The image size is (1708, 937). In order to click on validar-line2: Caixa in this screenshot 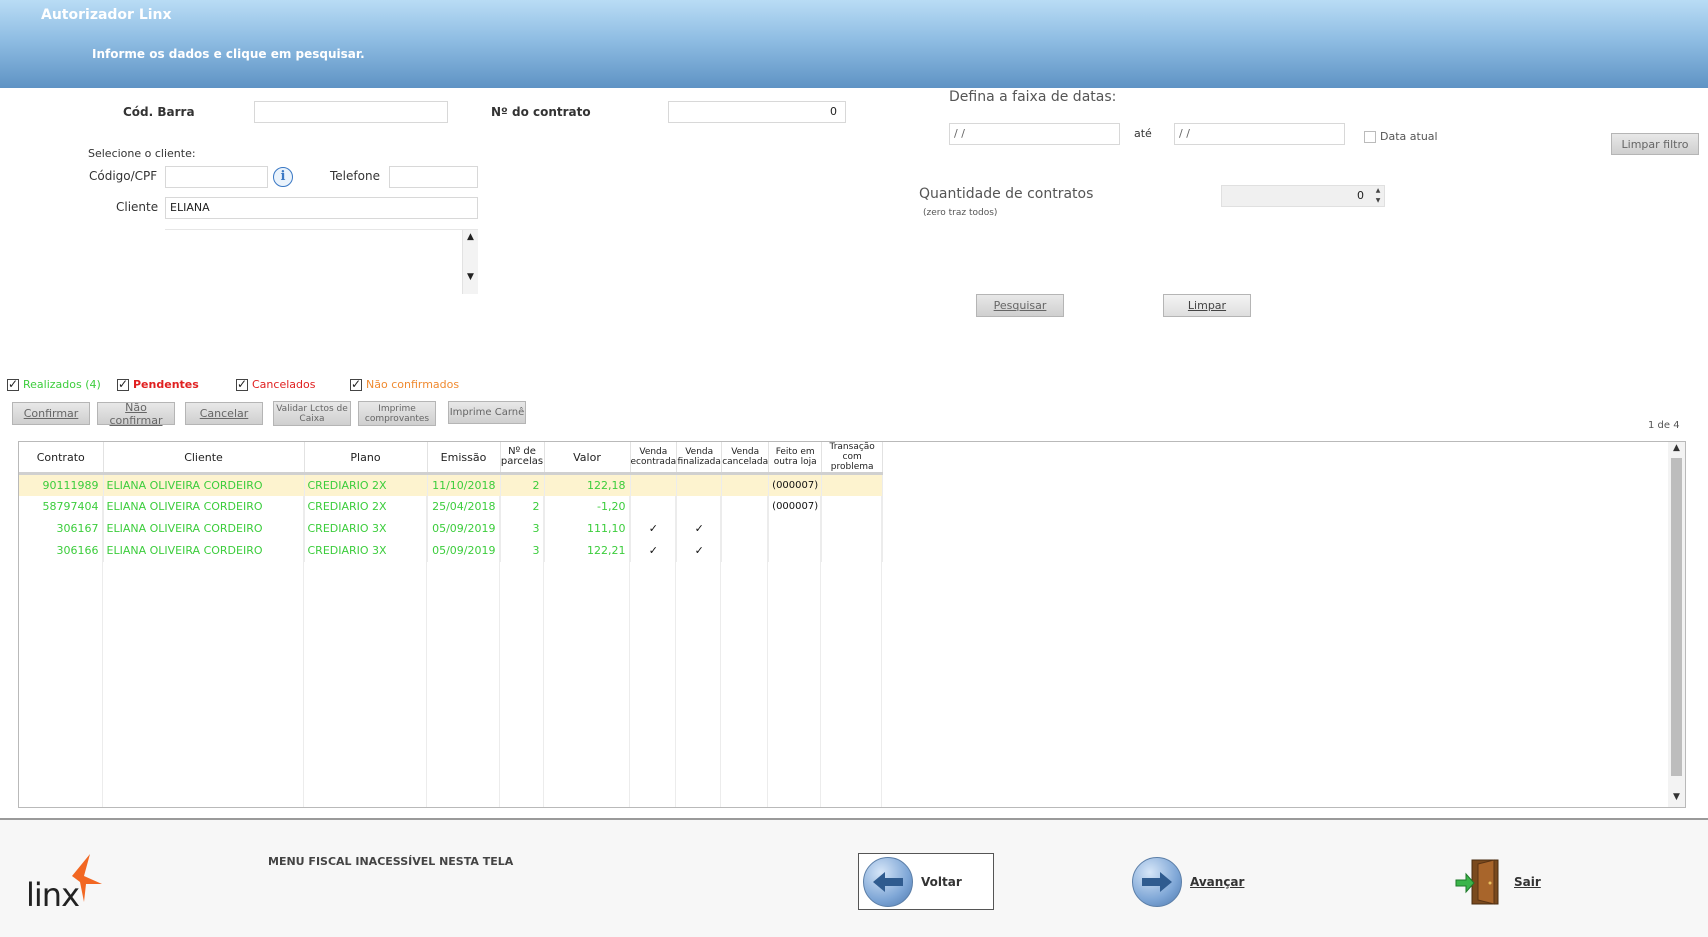, I will do `click(312, 418)`.